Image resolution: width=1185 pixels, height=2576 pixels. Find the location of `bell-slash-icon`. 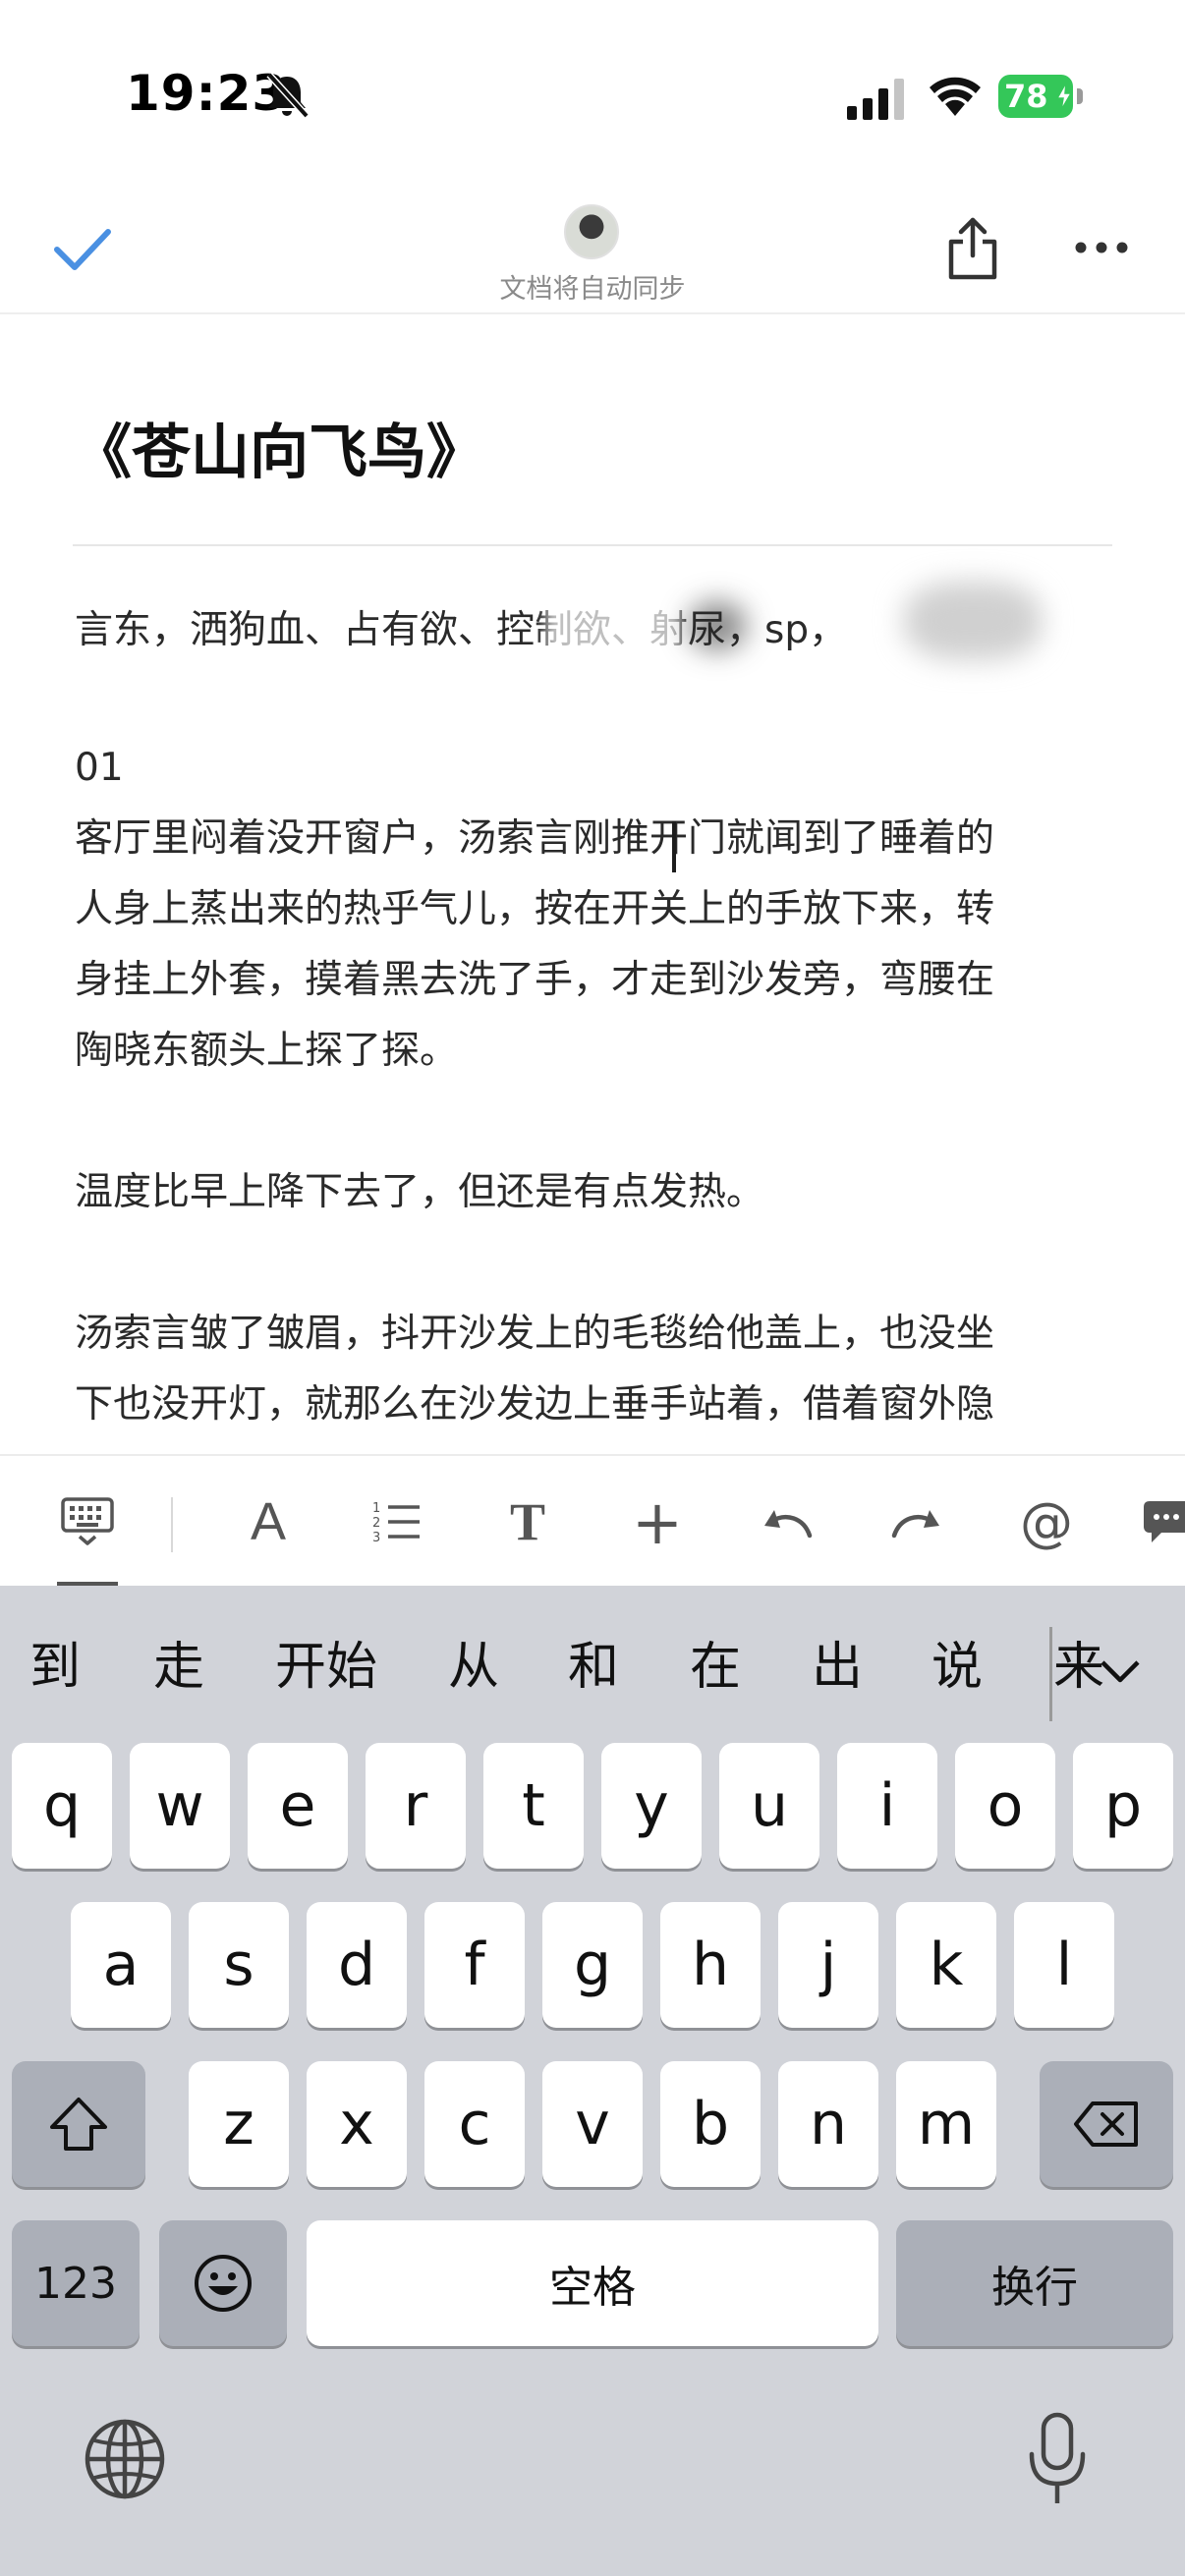

bell-slash-icon is located at coordinates (288, 95).